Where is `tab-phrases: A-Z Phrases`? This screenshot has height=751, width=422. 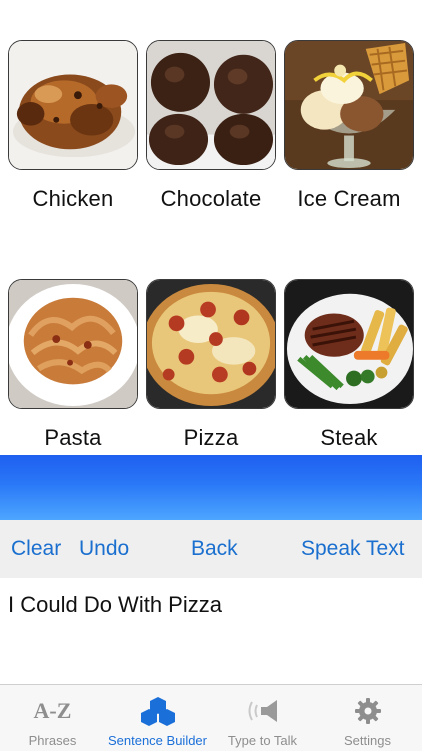
tab-phrases: A-Z Phrases is located at coordinates (52, 718).